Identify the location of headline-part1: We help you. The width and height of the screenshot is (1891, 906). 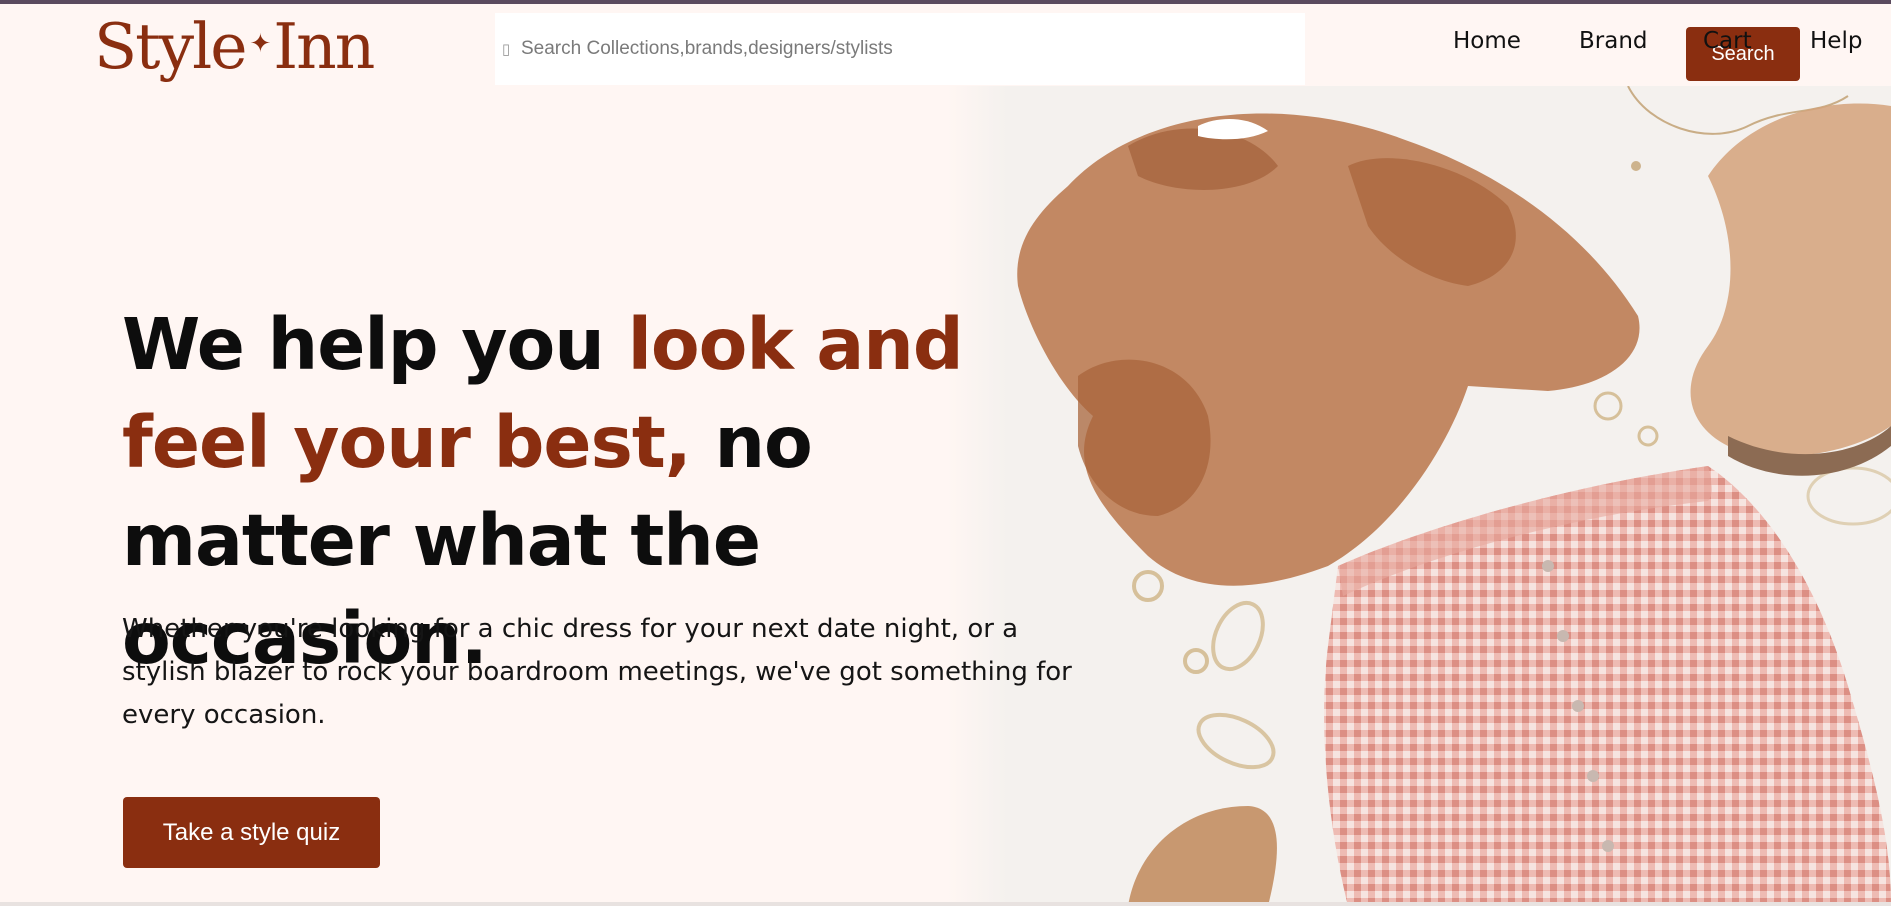
(375, 344).